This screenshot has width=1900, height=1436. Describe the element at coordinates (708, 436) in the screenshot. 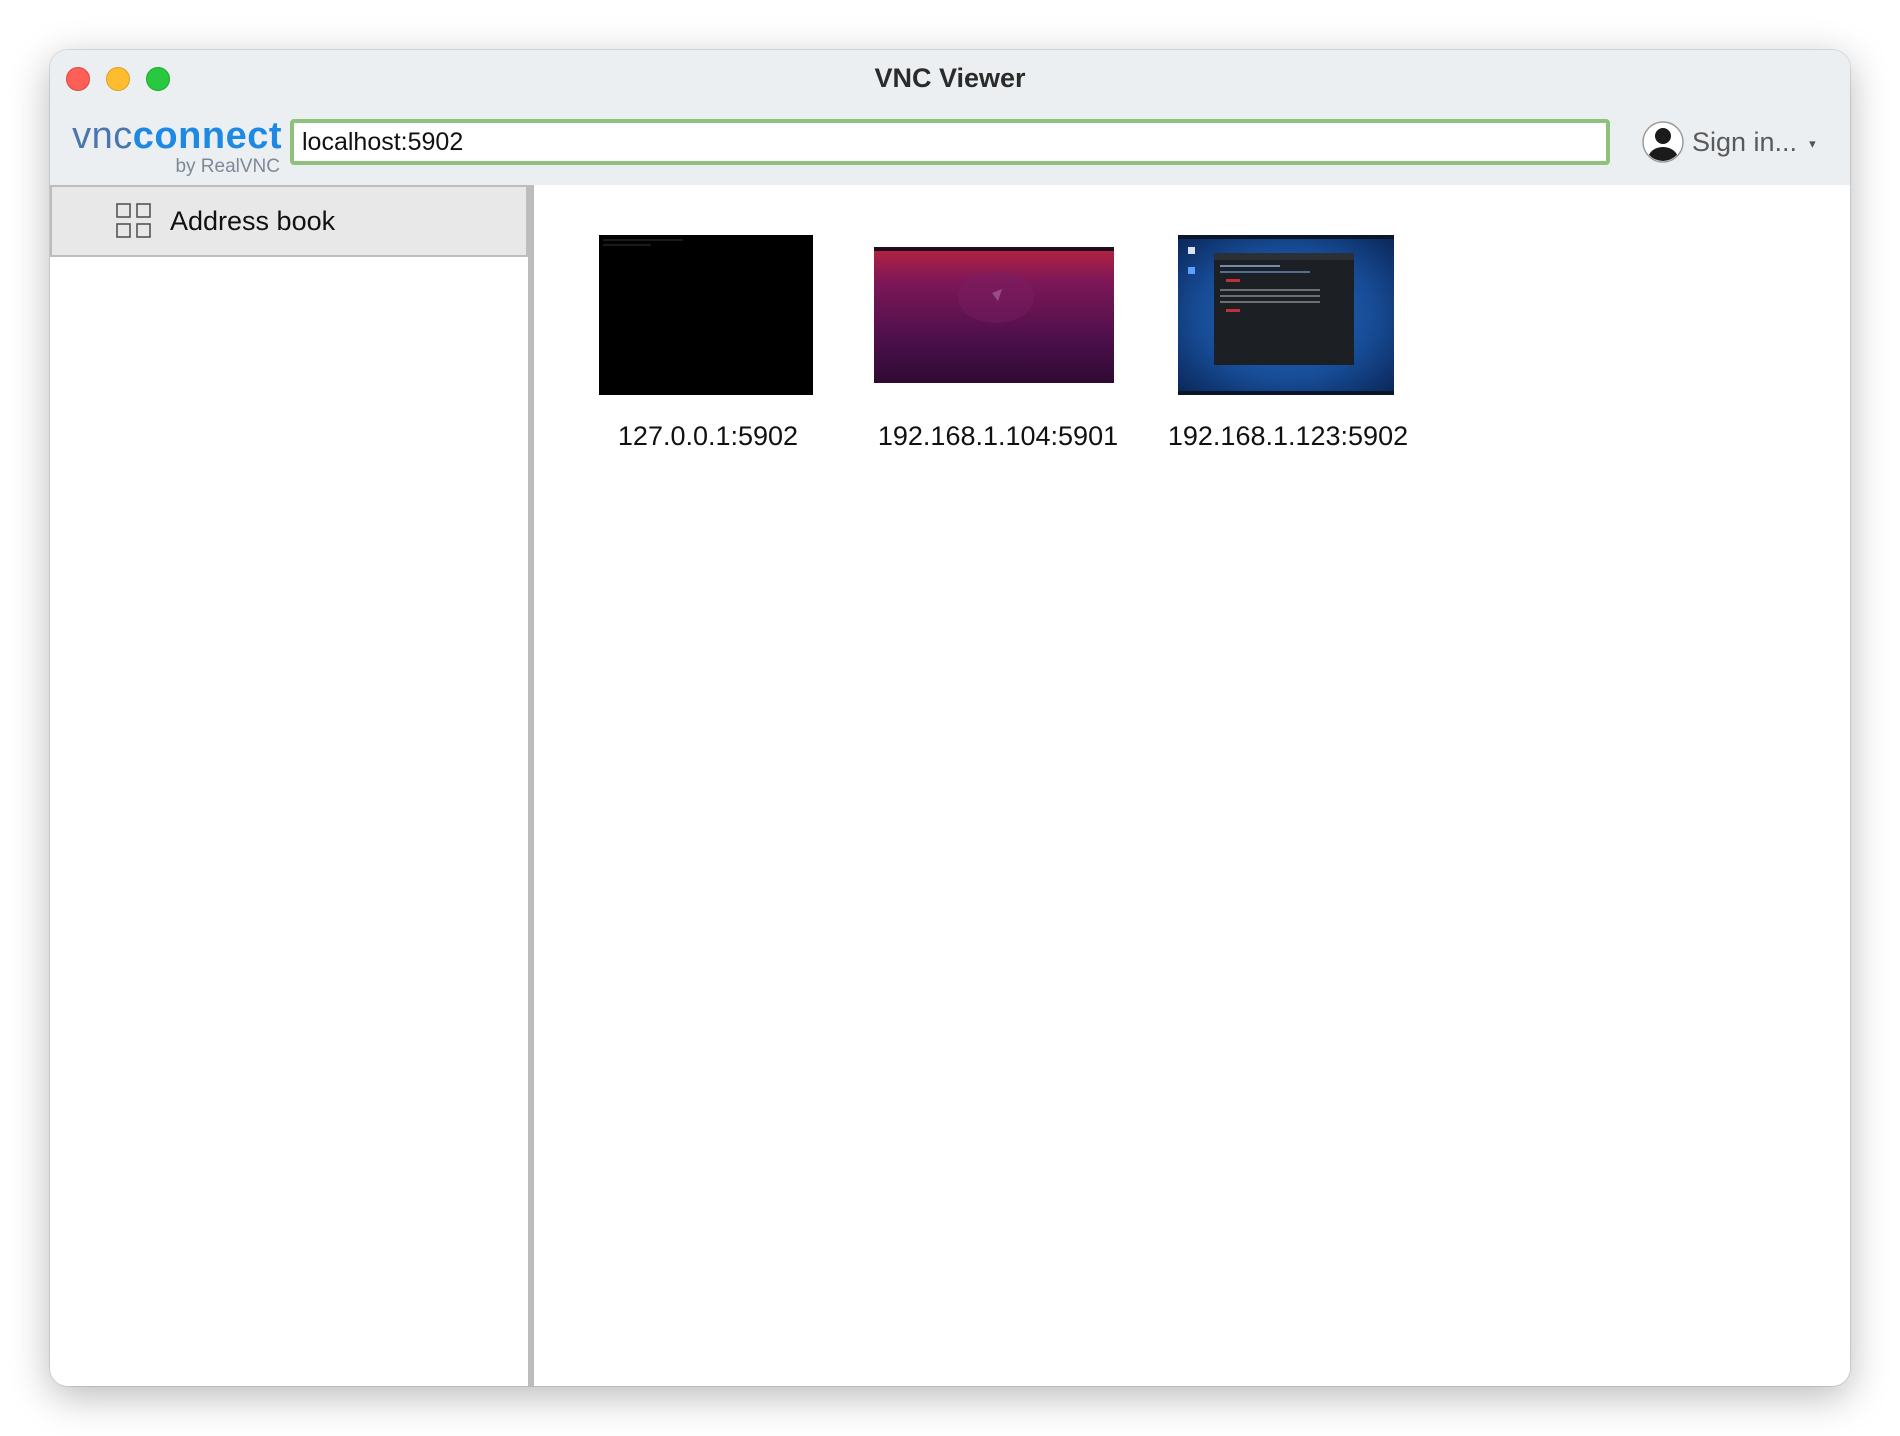

I see `connection-label: 127.0.0.1:5902` at that location.